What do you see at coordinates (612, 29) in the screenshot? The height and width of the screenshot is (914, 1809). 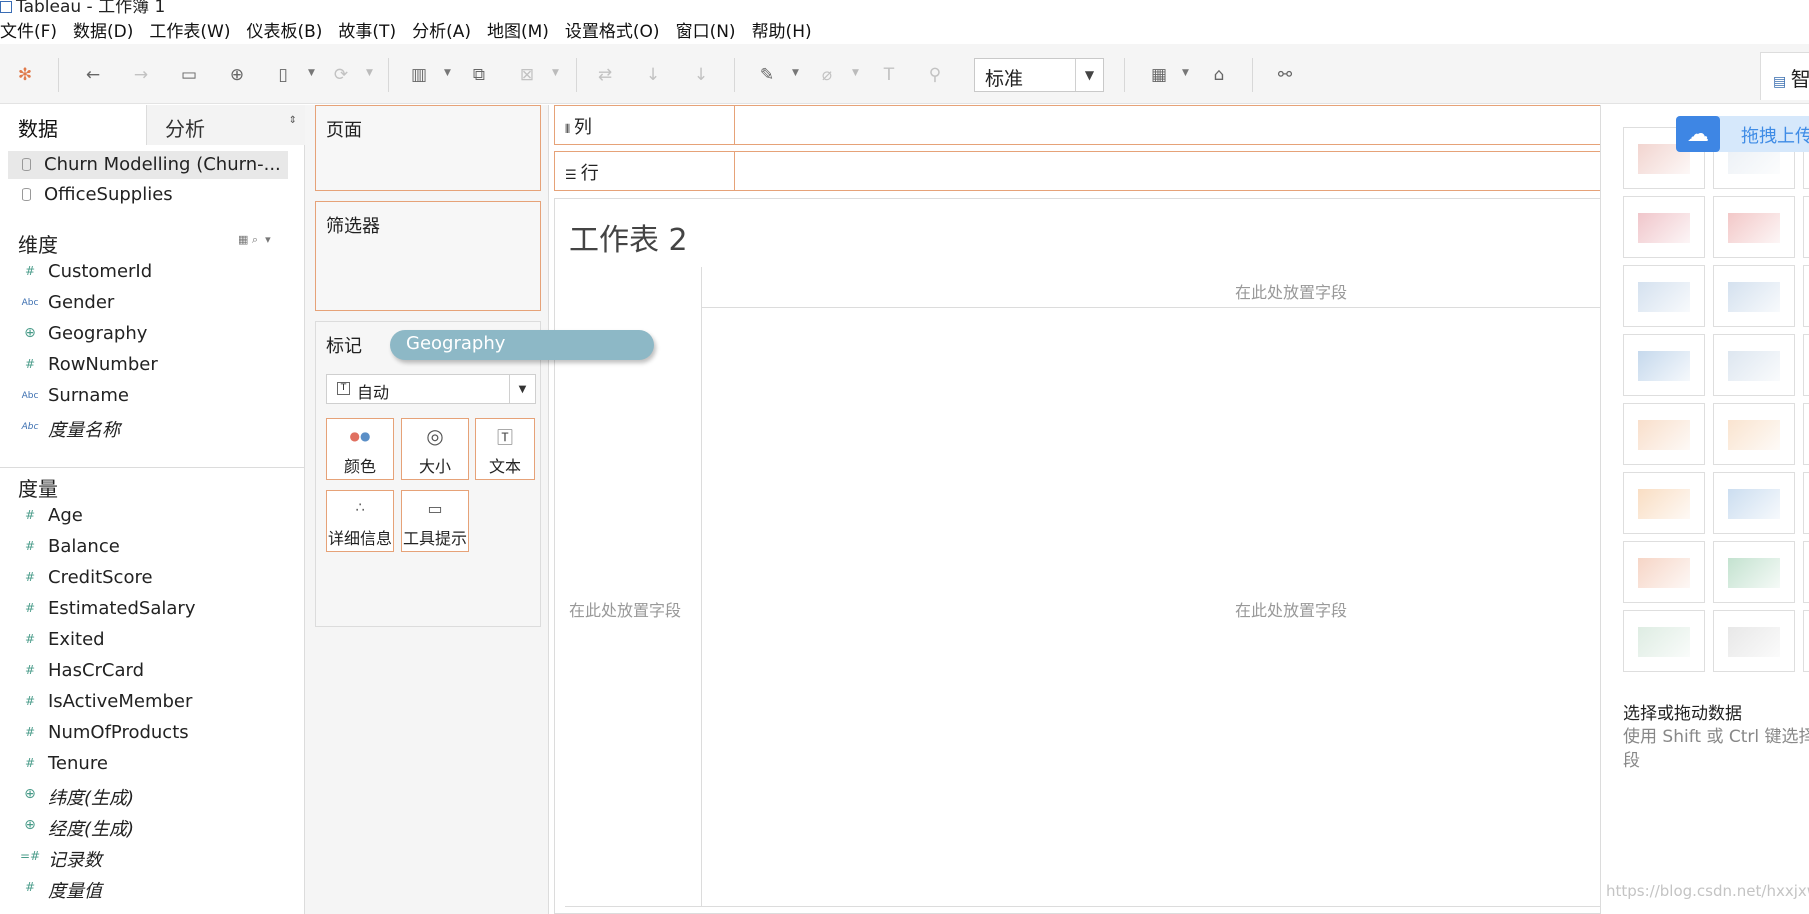 I see `menu-format: 设置格式(O)` at bounding box center [612, 29].